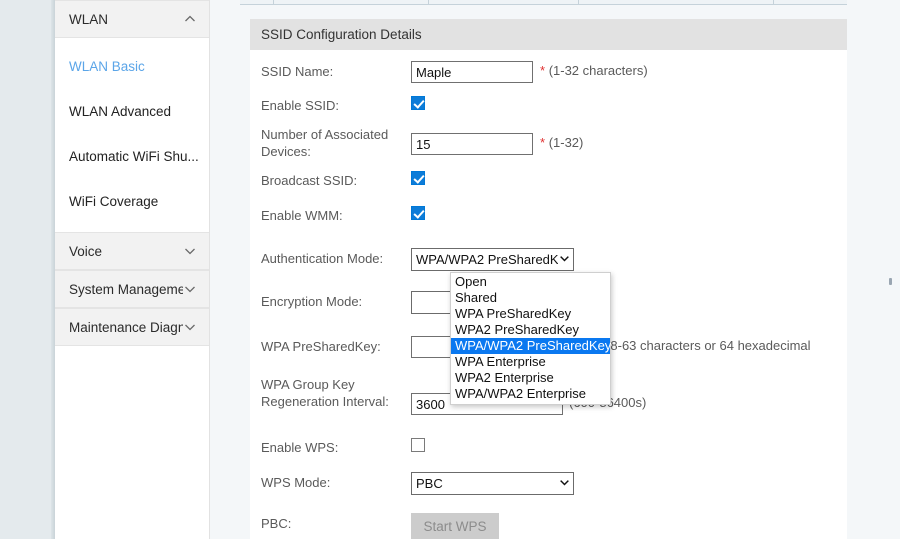 The height and width of the screenshot is (539, 900). I want to click on page-left-gutter, so click(27, 269).